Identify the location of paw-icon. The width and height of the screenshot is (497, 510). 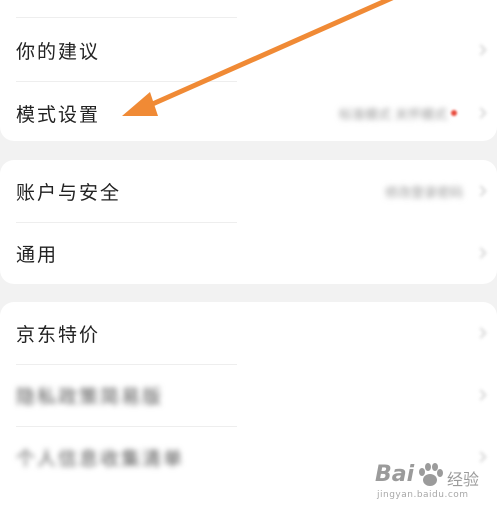
(431, 474).